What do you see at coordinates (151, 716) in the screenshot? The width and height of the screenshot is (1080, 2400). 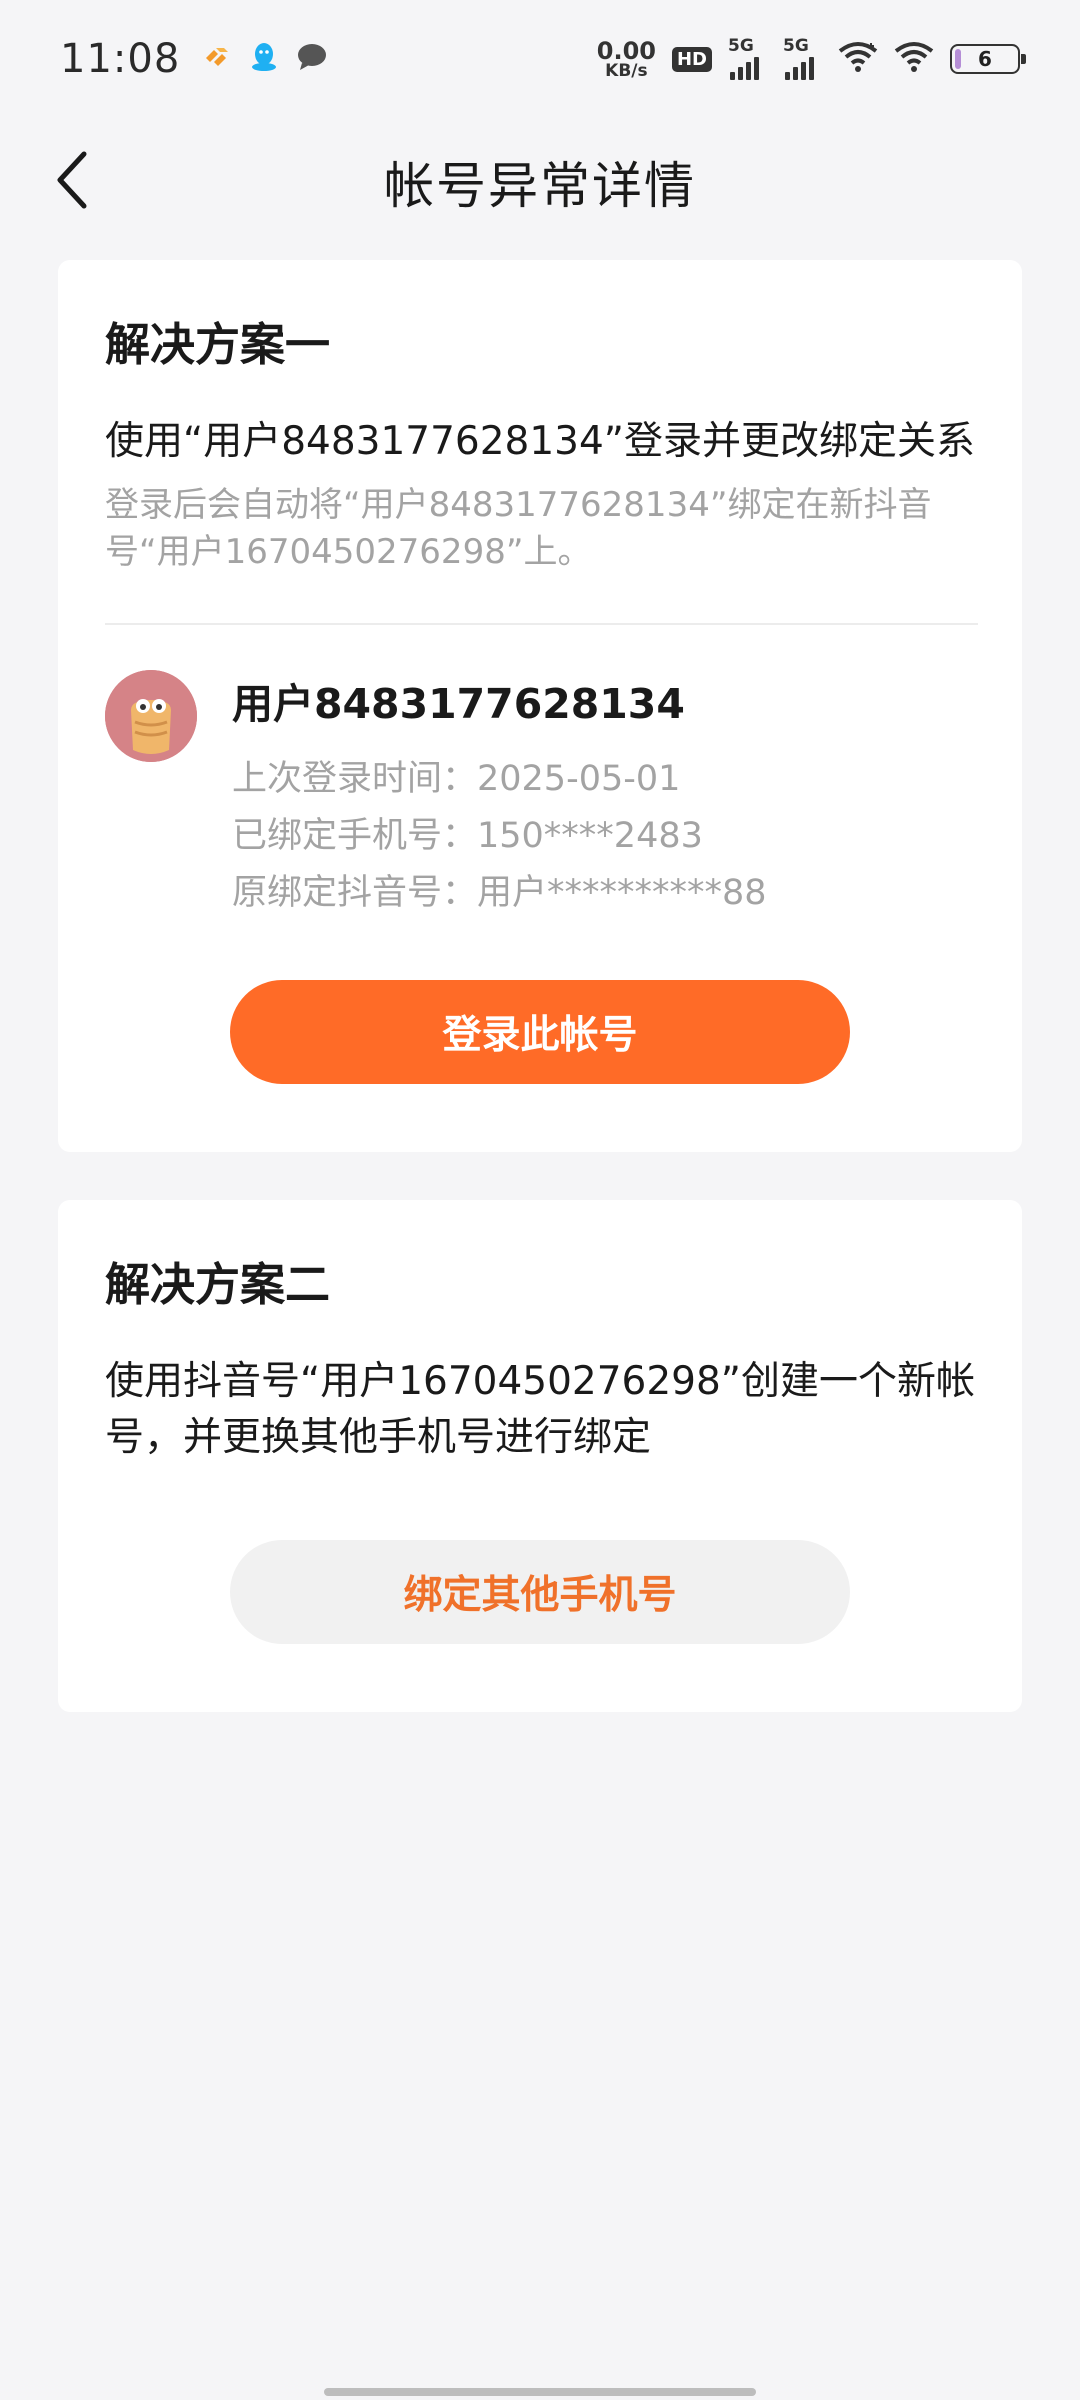 I see `avatar` at bounding box center [151, 716].